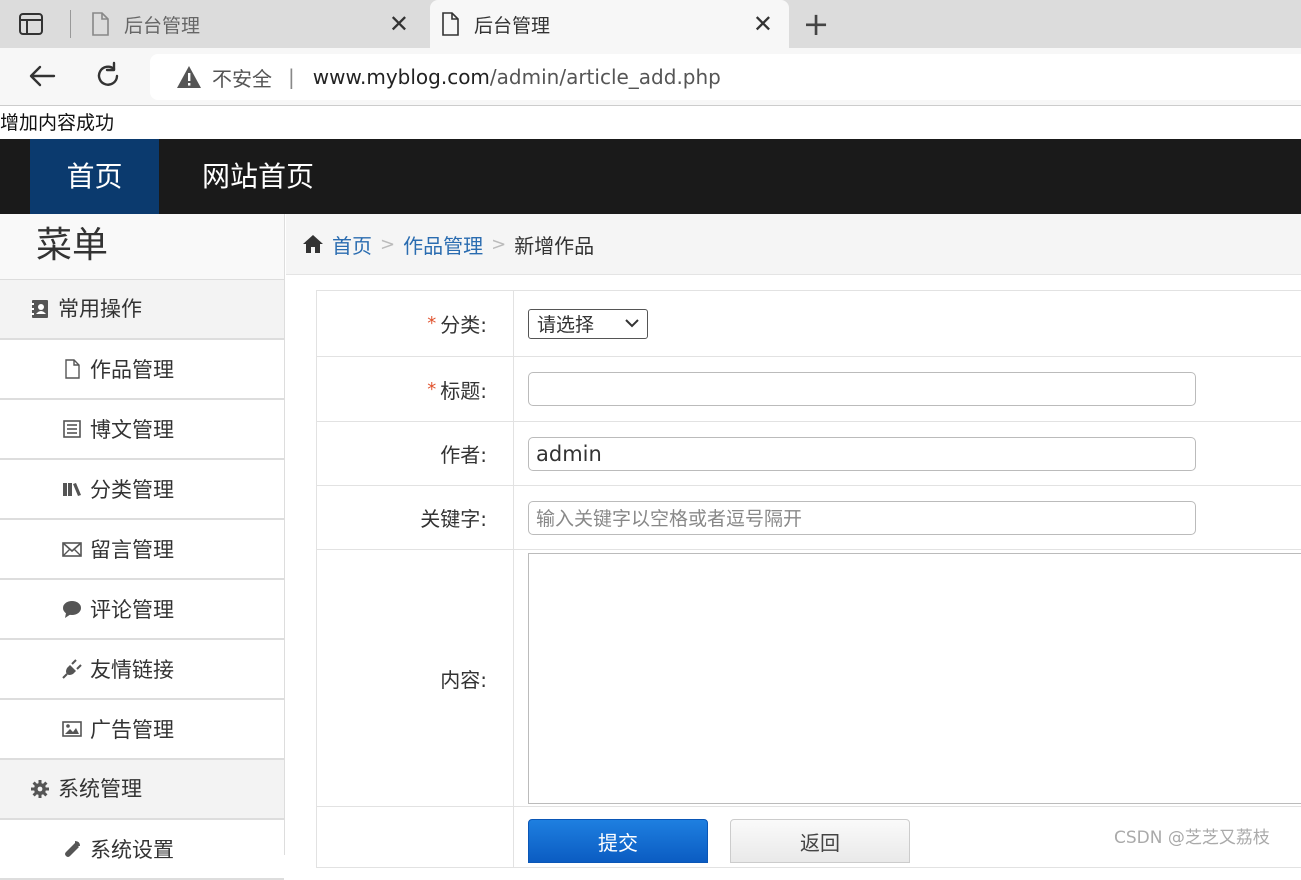  What do you see at coordinates (566, 325) in the screenshot?
I see `category-selected-value: 请选择` at bounding box center [566, 325].